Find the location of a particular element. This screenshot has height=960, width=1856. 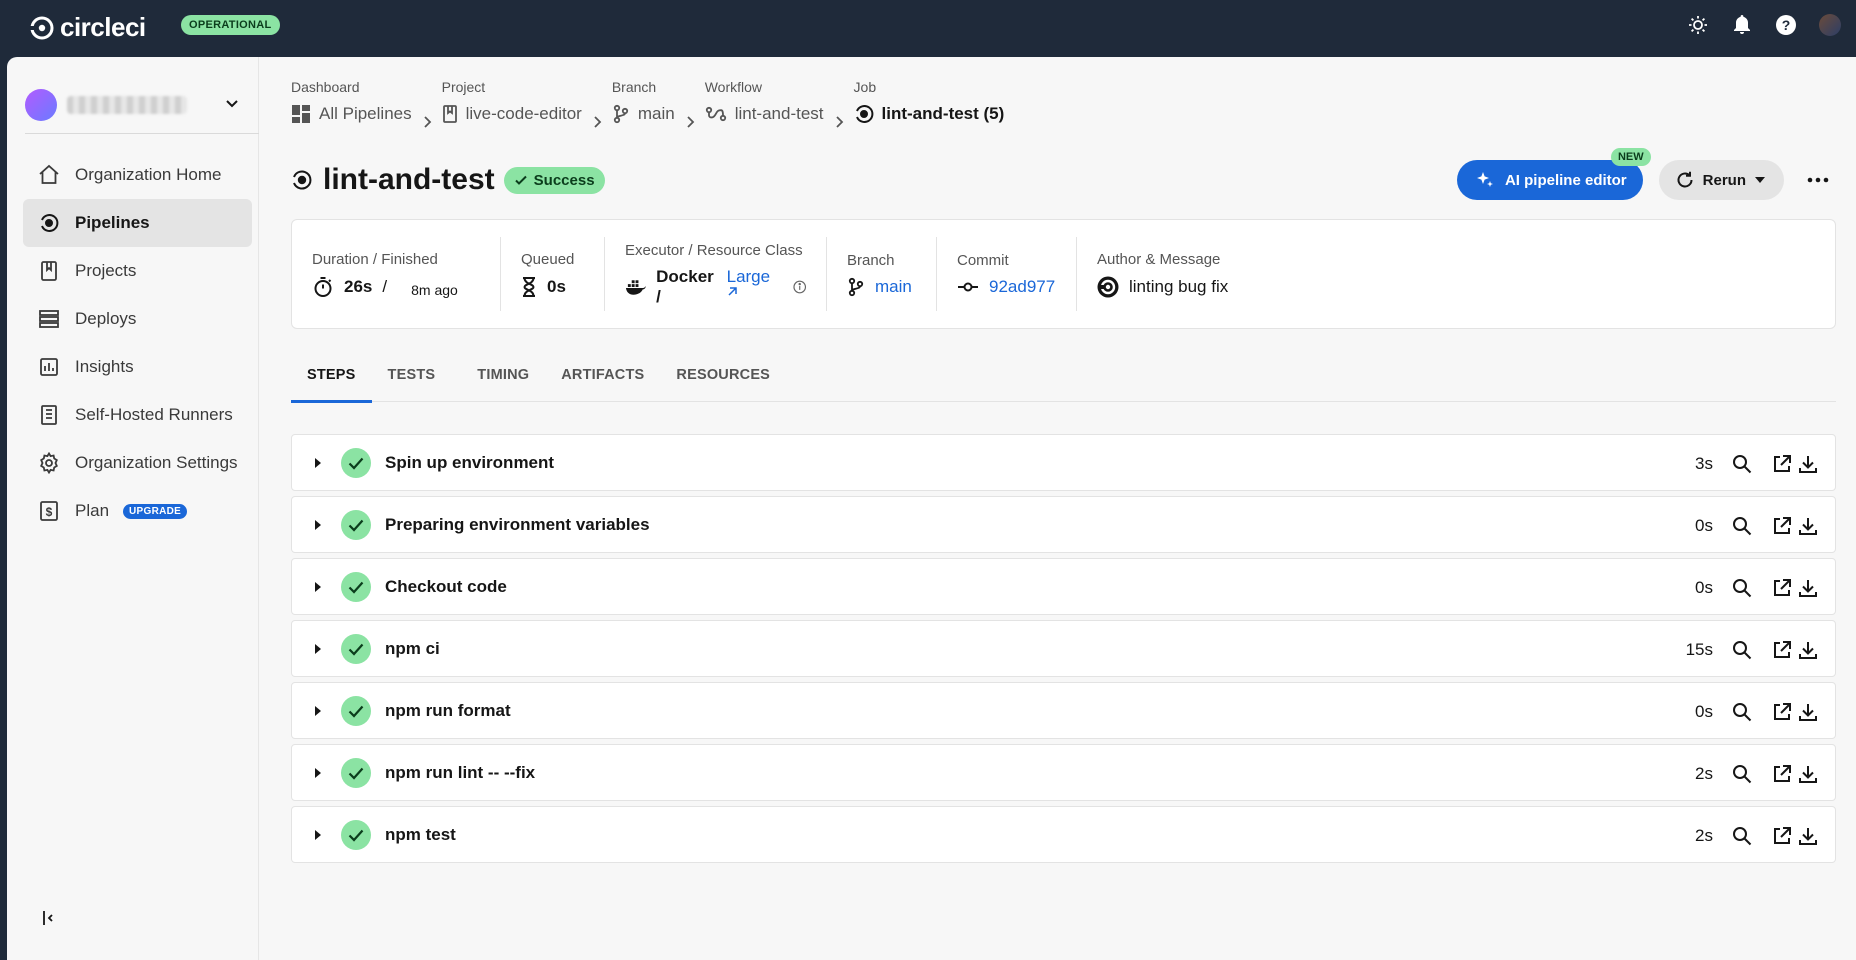

sidebar-item-self-hosted-runners: Self-Hosted Runners is located at coordinates (137, 415).